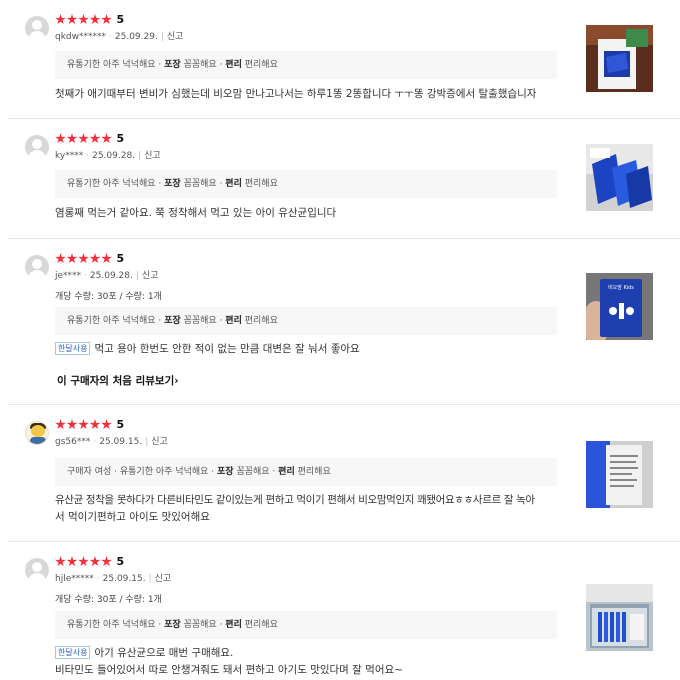 The height and width of the screenshot is (680, 680). I want to click on usage-badge: 한달사용, so click(73, 652).